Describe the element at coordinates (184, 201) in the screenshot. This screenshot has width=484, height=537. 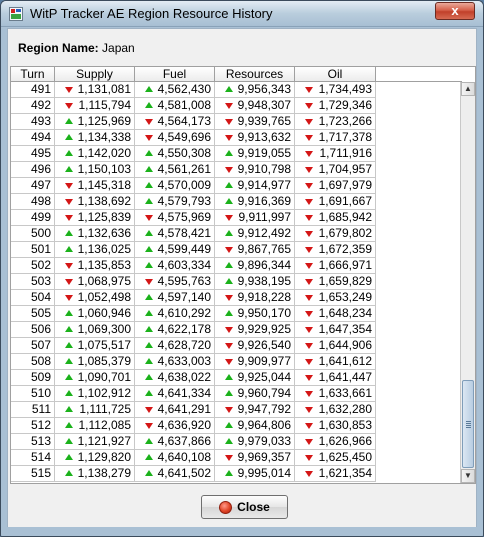
I see `cell-fuel-value: 4,579,793` at that location.